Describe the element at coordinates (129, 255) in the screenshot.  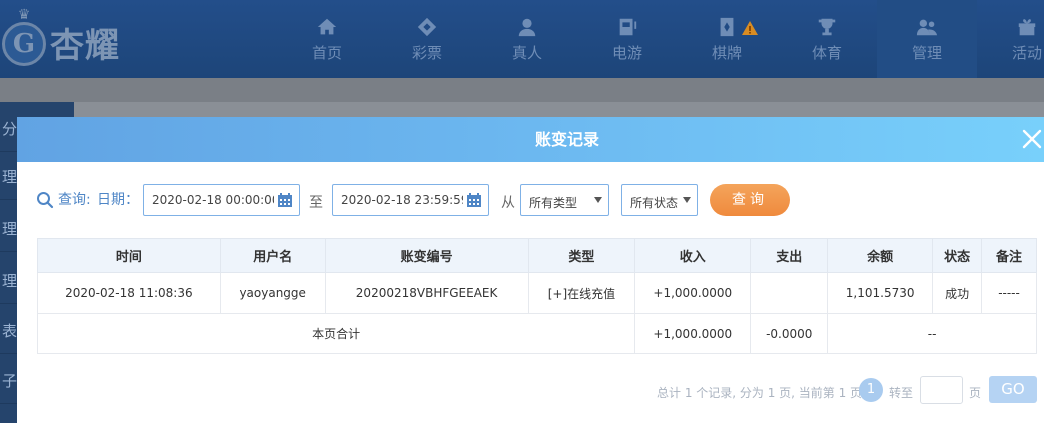
I see `column-header-time: 时间` at that location.